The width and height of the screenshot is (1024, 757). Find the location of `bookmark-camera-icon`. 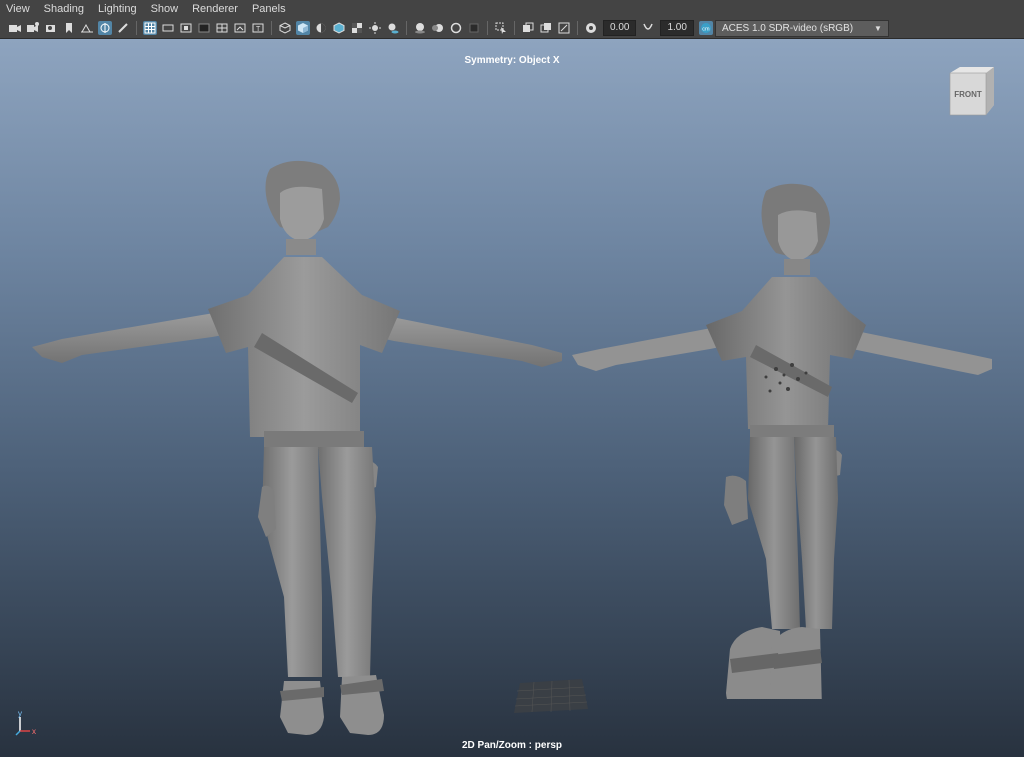

bookmark-camera-icon is located at coordinates (51, 28).